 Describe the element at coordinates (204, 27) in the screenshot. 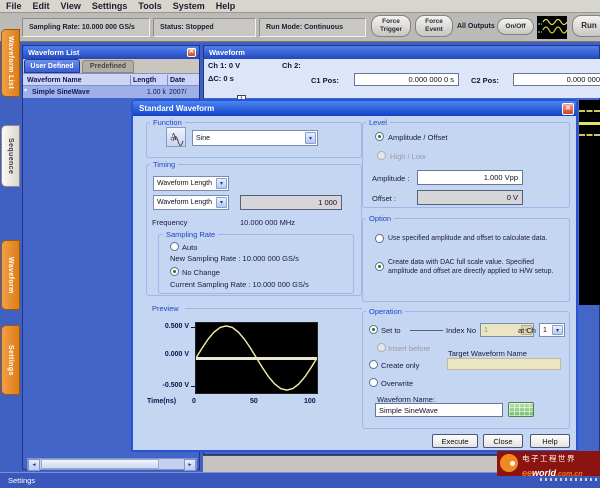

I see `status-display: Status: Stopped` at that location.